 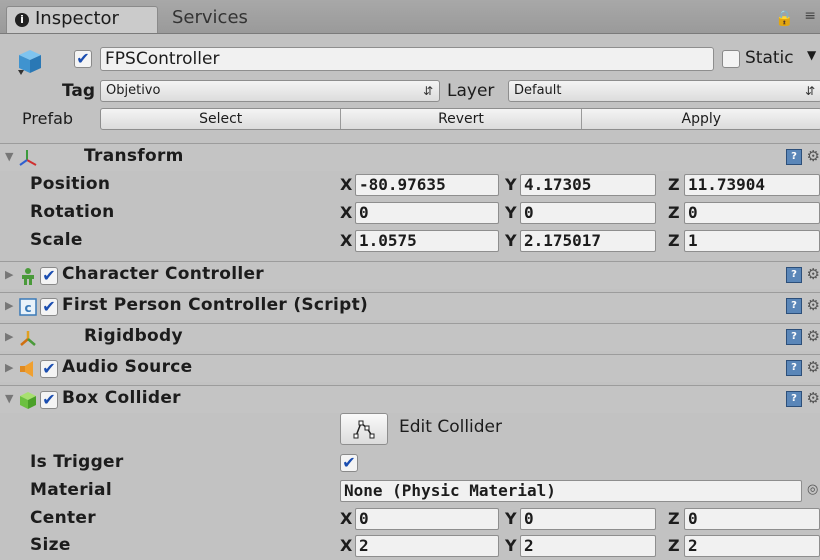 I want to click on is-trigger-row: Is Trigger ✔, so click(x=410, y=463).